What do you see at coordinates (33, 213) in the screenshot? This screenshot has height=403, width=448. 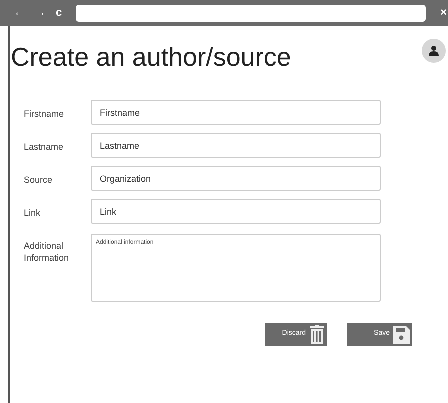 I see `field-label: Link` at bounding box center [33, 213].